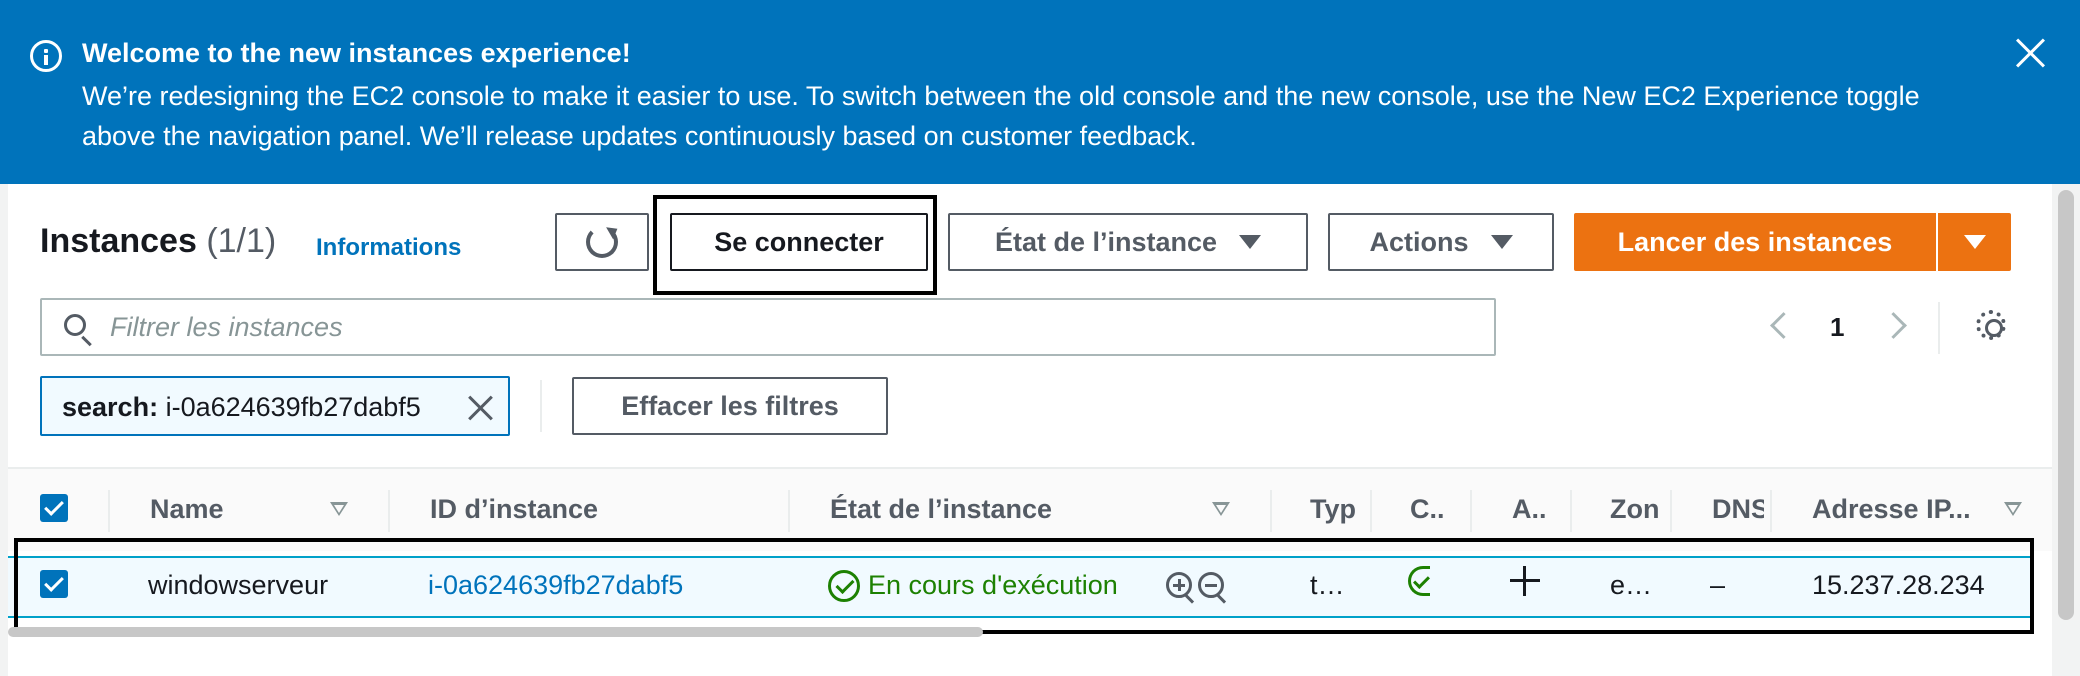  What do you see at coordinates (799, 242) in the screenshot?
I see `connect-button: Se connecter` at bounding box center [799, 242].